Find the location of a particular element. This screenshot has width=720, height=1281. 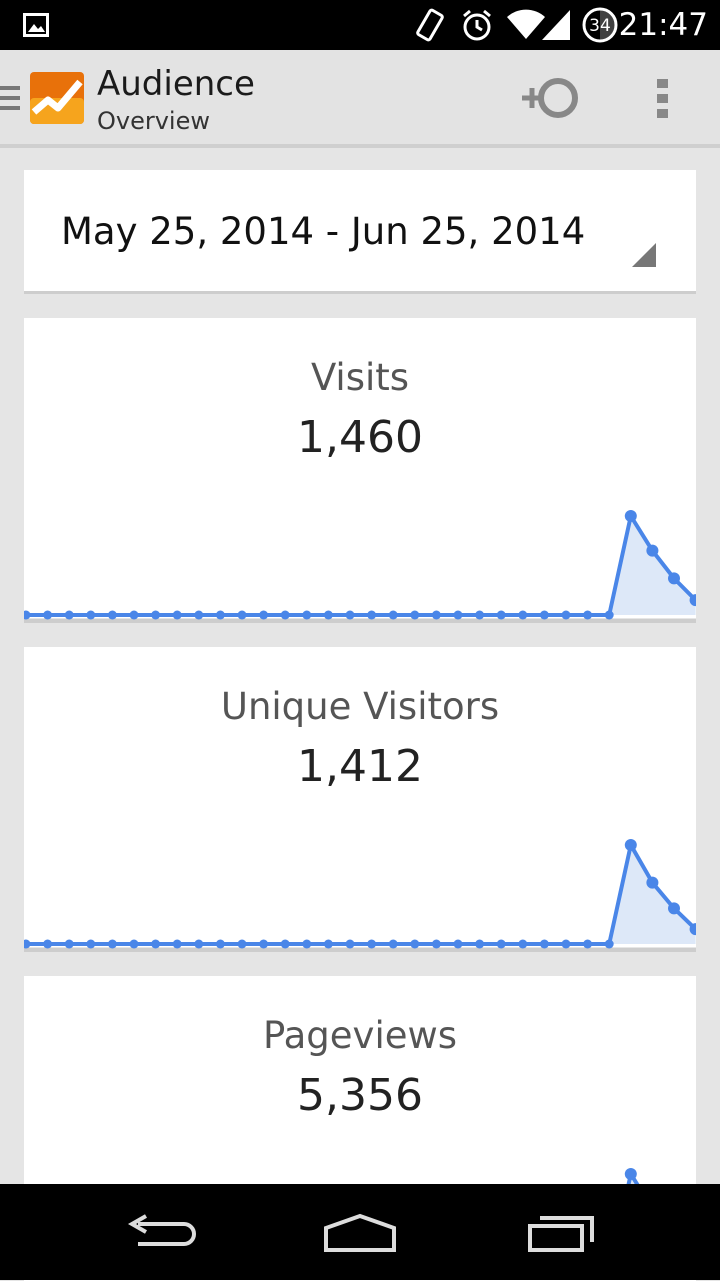

recent-apps-icon is located at coordinates (562, 1233).